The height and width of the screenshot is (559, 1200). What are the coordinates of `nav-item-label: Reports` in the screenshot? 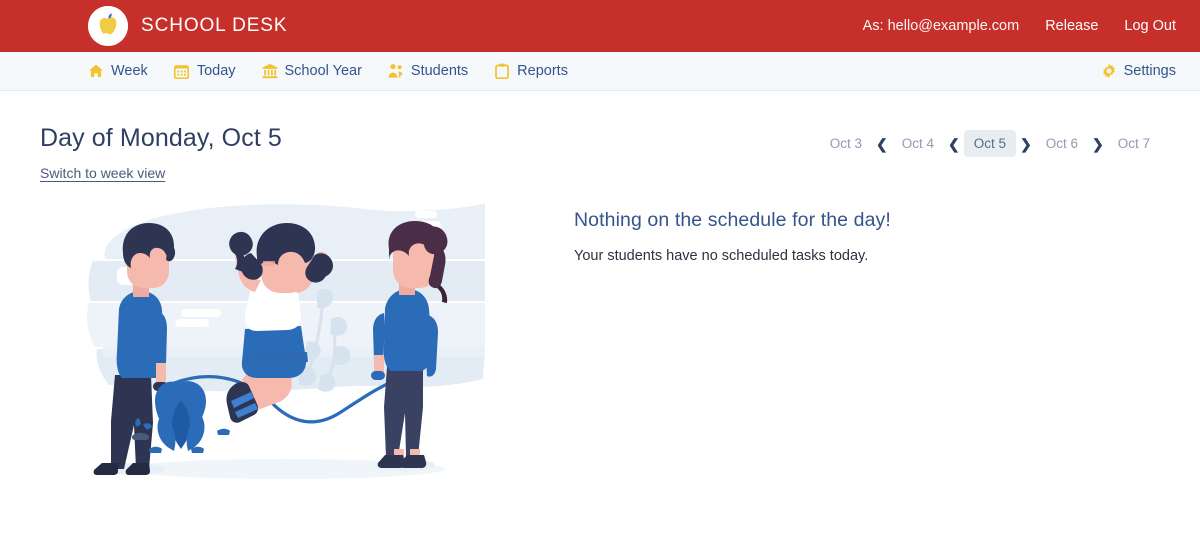 It's located at (542, 71).